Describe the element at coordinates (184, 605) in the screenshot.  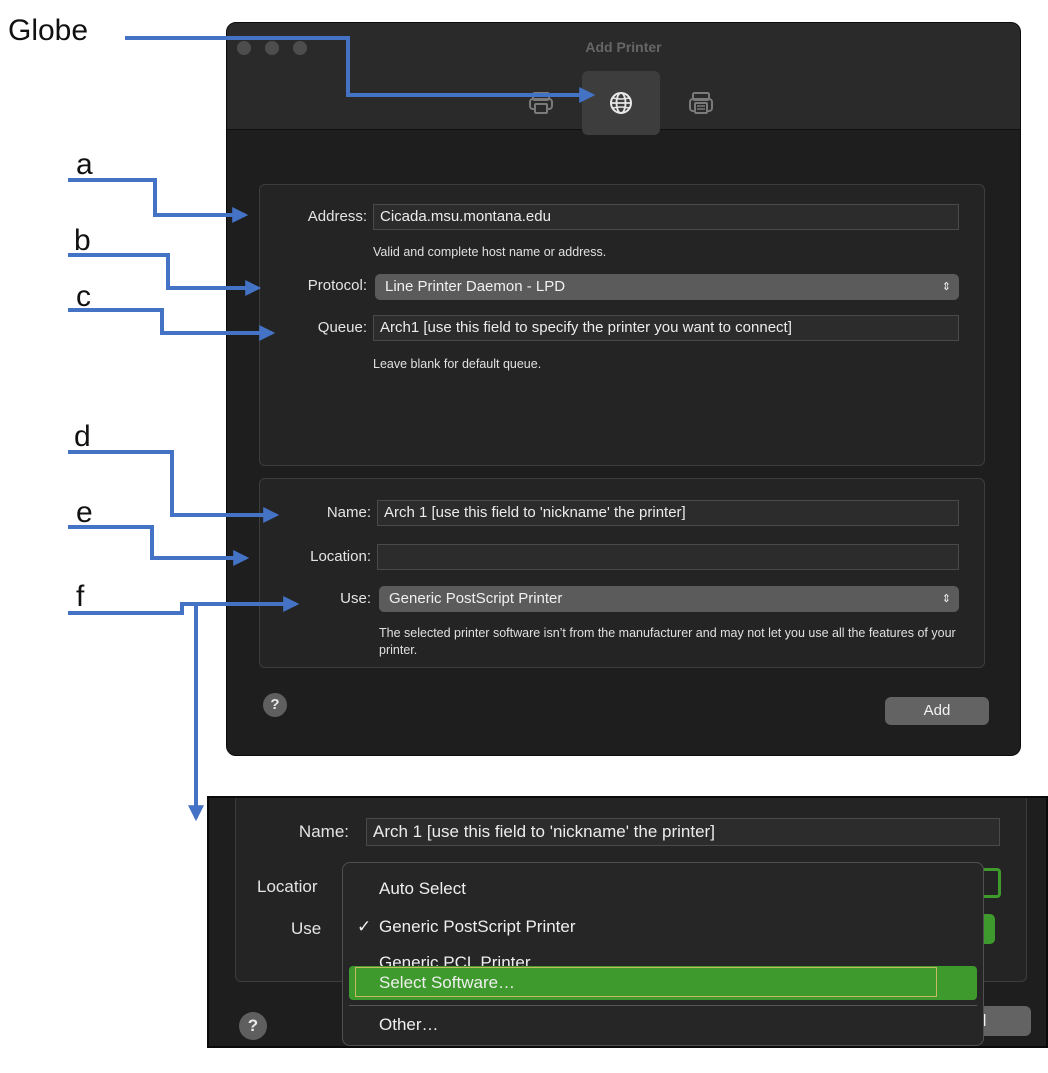
I see `arrow-f` at that location.